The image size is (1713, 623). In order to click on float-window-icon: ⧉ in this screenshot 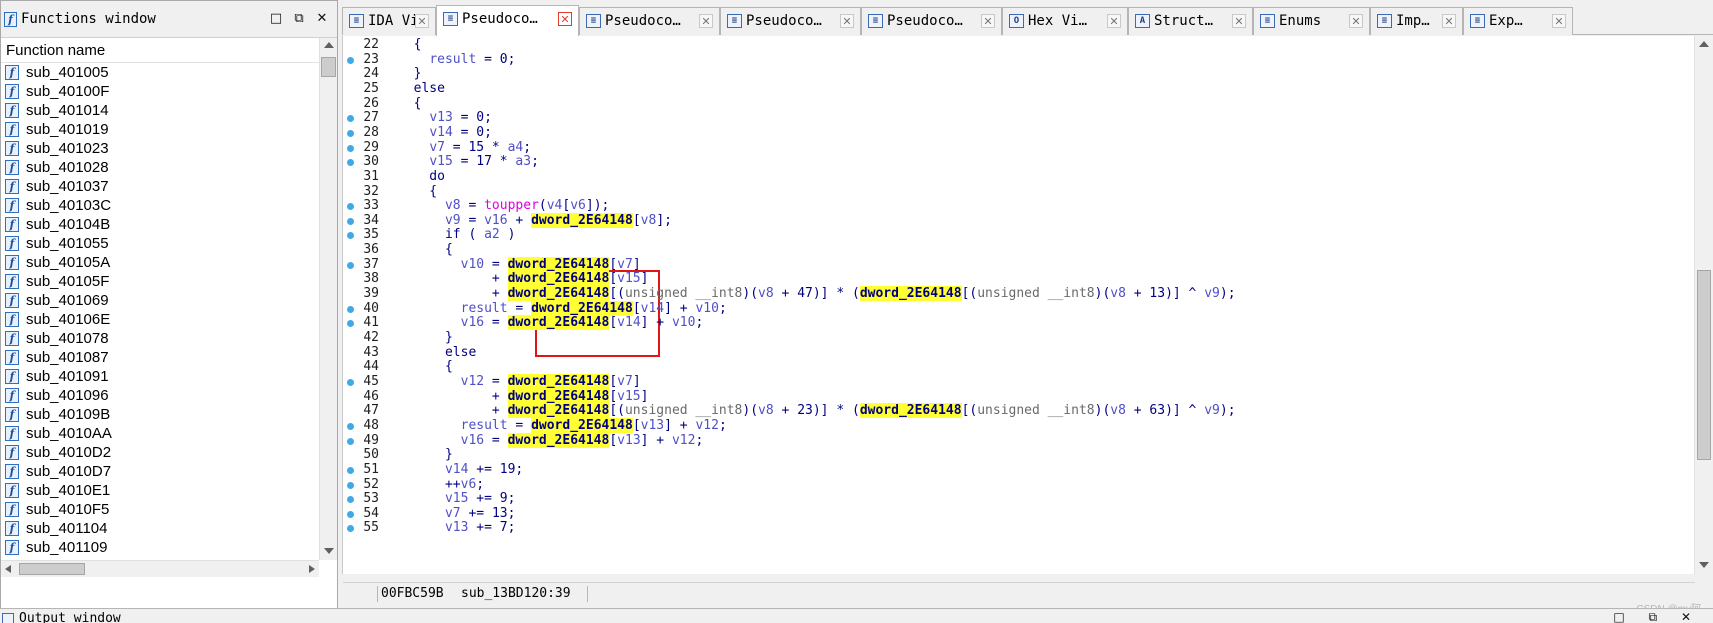, I will do `click(299, 19)`.